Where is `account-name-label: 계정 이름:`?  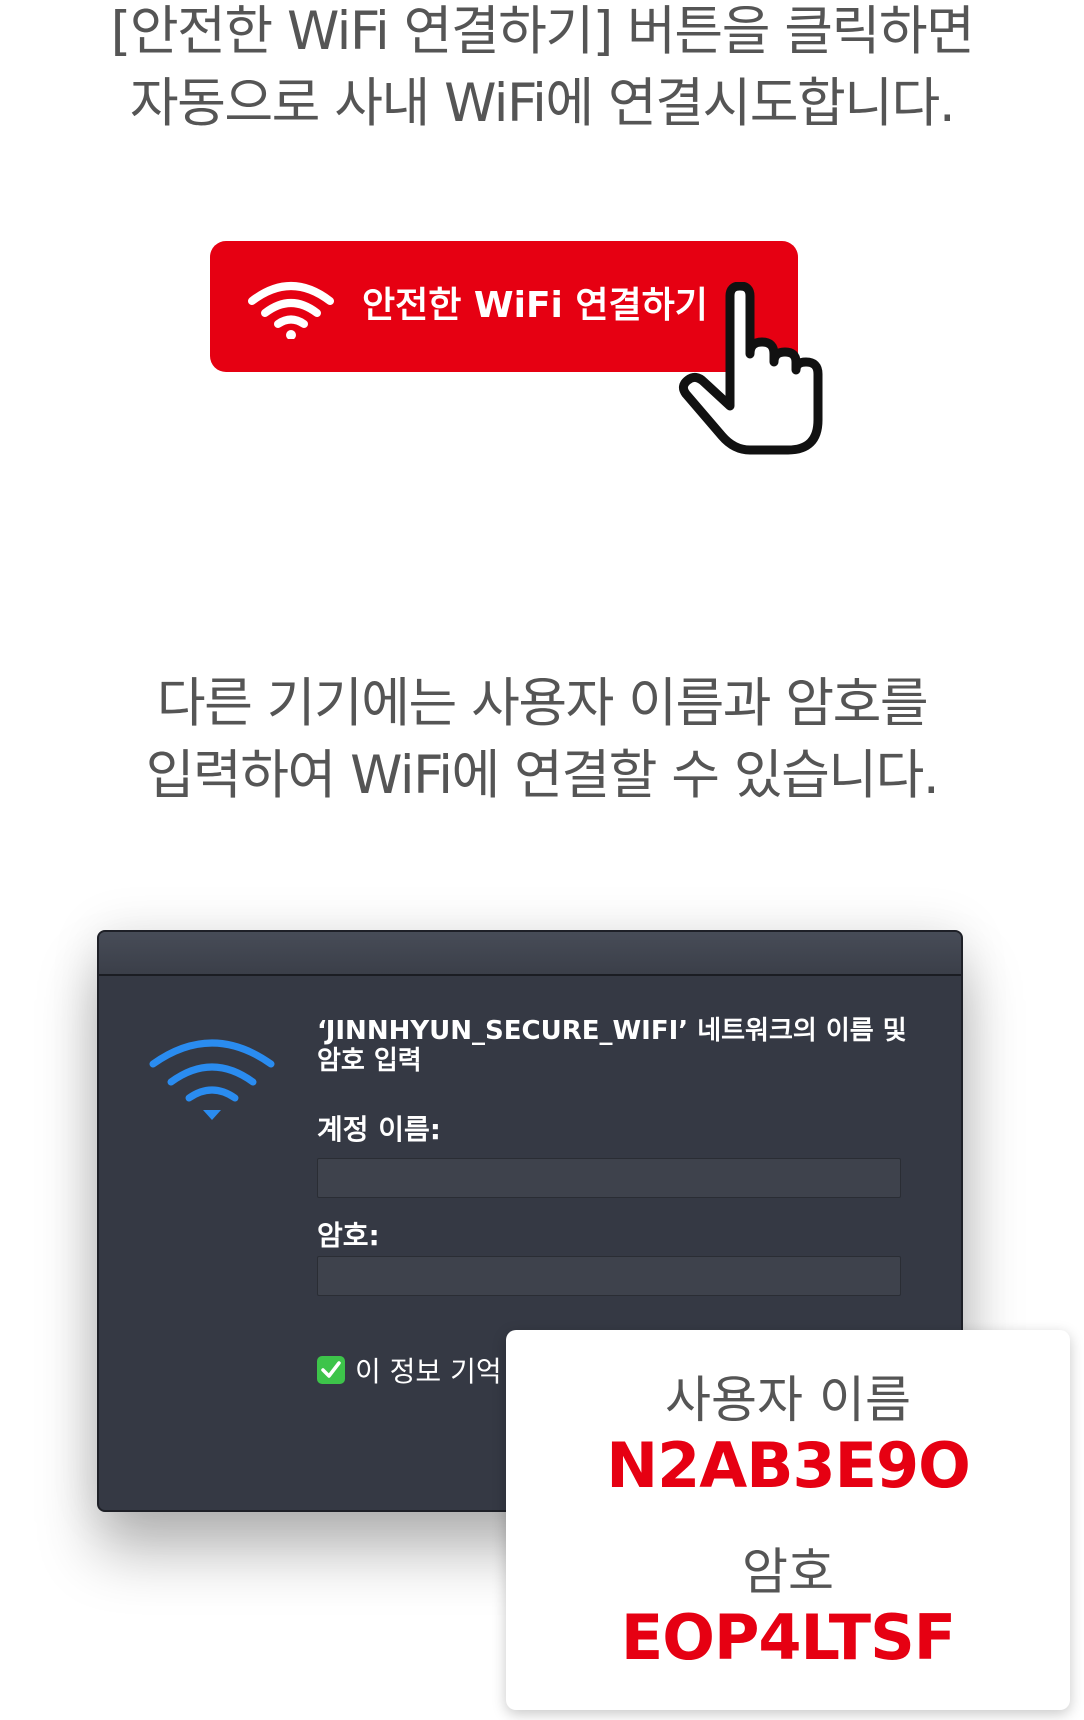 account-name-label: 계정 이름: is located at coordinates (379, 1129).